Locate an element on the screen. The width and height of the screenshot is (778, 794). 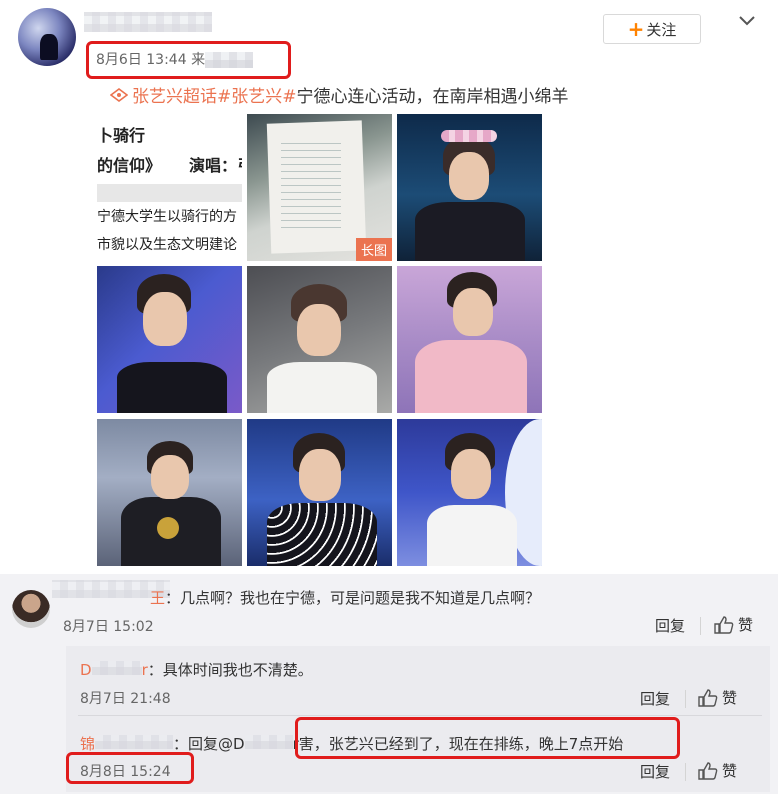
reply-time: 8月7日 21:48 is located at coordinates (125, 699).